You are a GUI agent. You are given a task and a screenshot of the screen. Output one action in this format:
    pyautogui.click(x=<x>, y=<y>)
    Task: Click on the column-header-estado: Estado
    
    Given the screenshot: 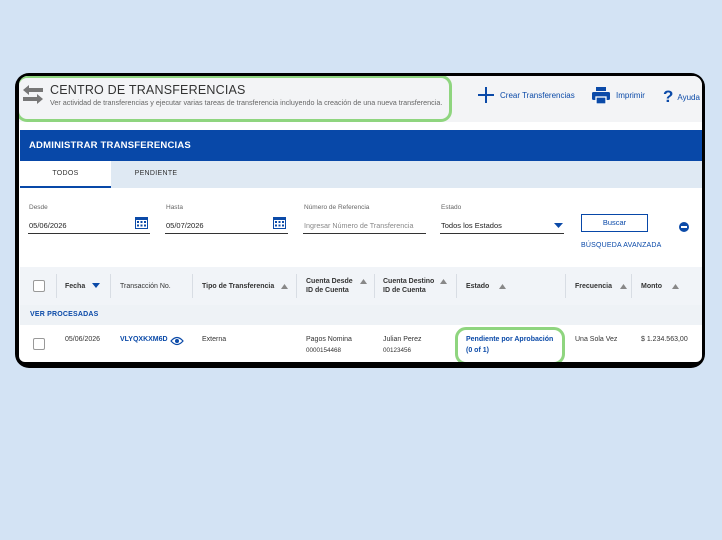 What is the action you would take?
    pyautogui.click(x=486, y=286)
    